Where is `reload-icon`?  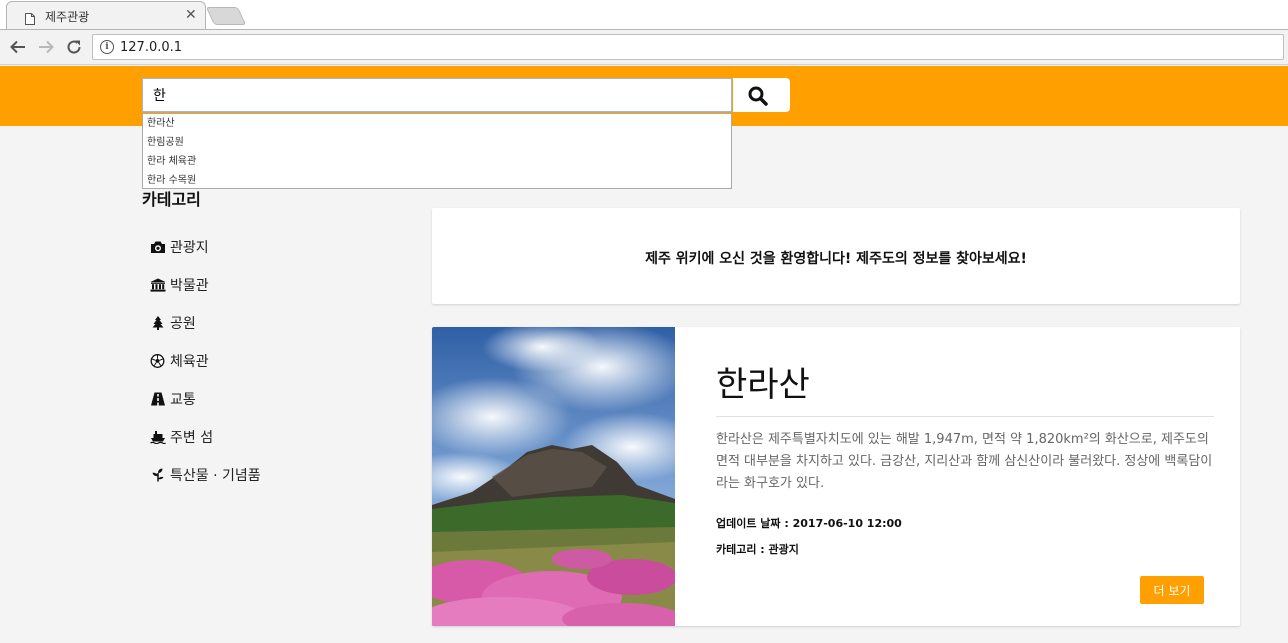 reload-icon is located at coordinates (74, 47).